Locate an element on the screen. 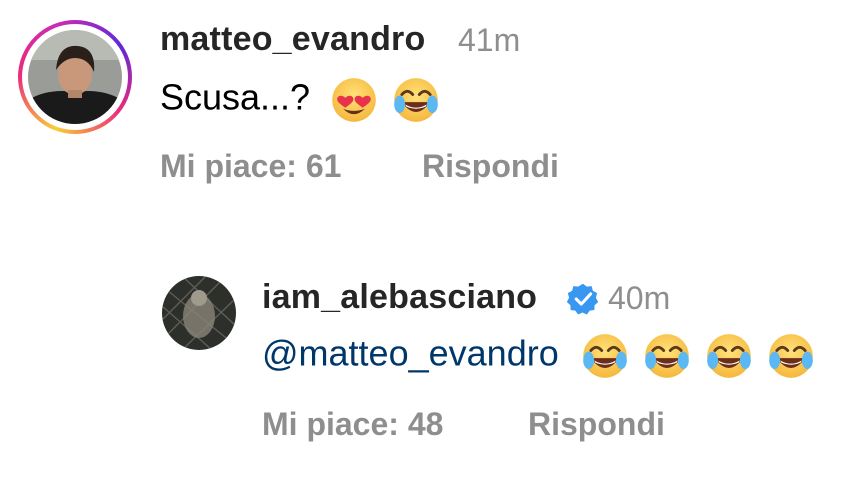 This screenshot has width=860, height=504. likes-count: Mi piace: 61 is located at coordinates (250, 166).